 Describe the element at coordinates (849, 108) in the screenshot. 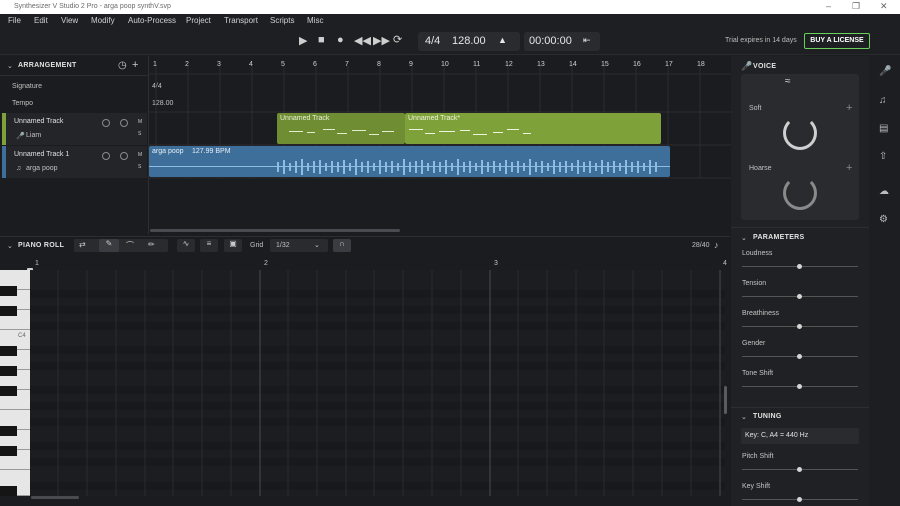

I see `add-soft-icon: +` at that location.